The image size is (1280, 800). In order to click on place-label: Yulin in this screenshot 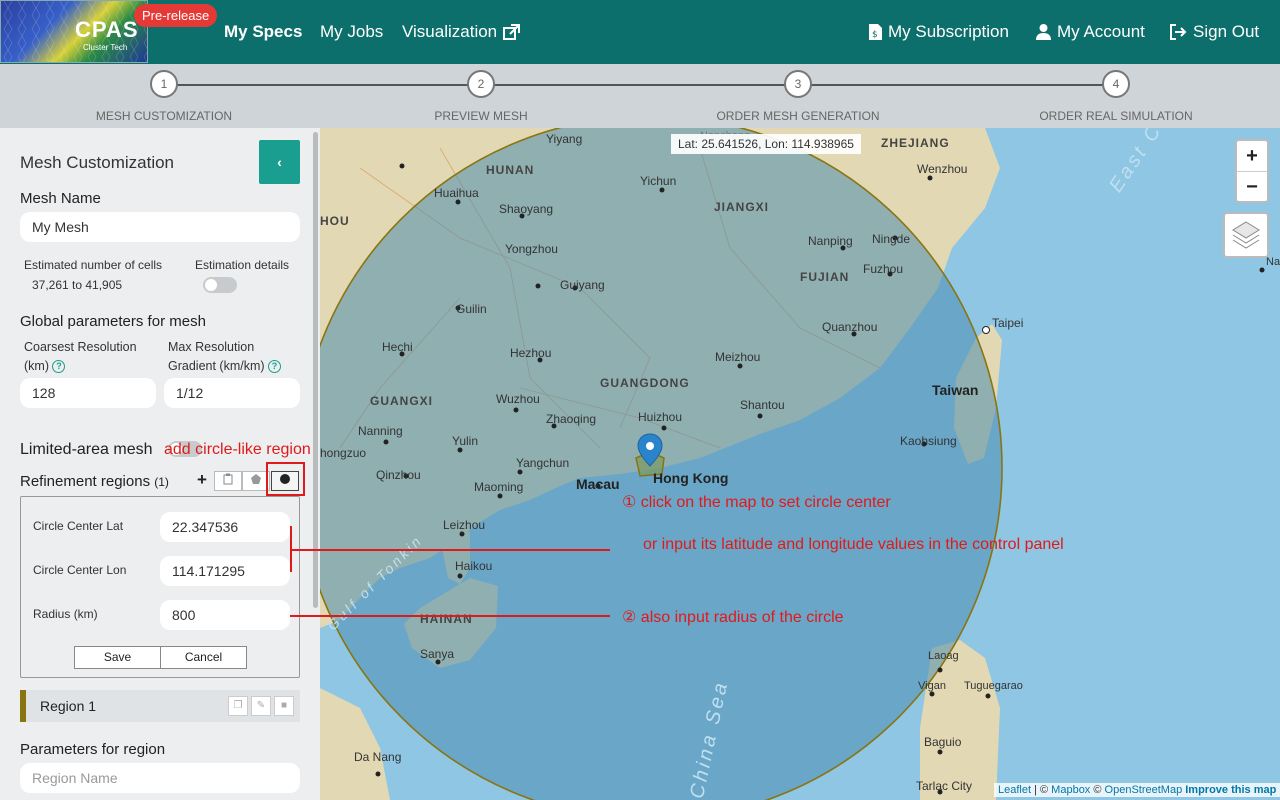, I will do `click(465, 441)`.